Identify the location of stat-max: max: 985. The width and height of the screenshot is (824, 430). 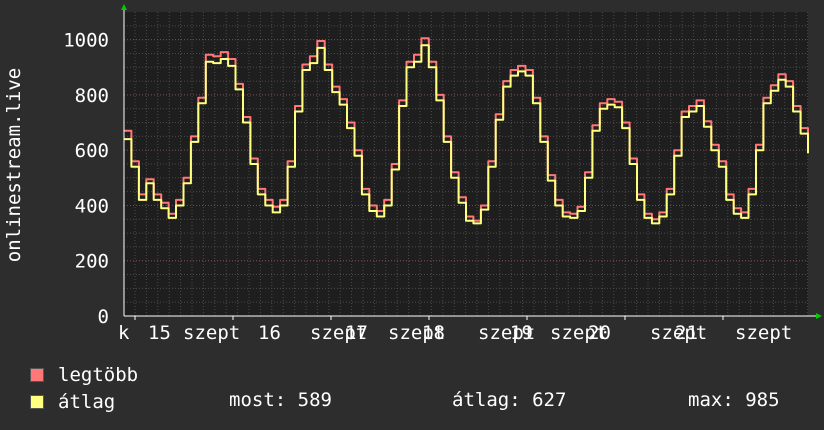
(734, 400).